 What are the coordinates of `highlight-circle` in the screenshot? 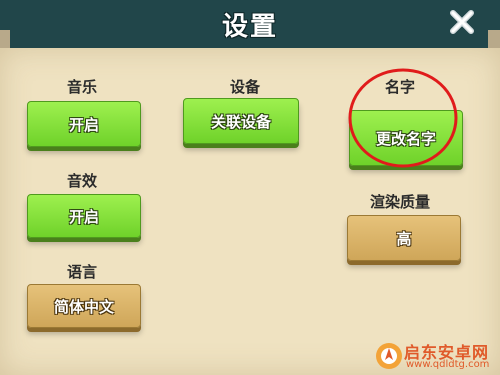 It's located at (403, 118).